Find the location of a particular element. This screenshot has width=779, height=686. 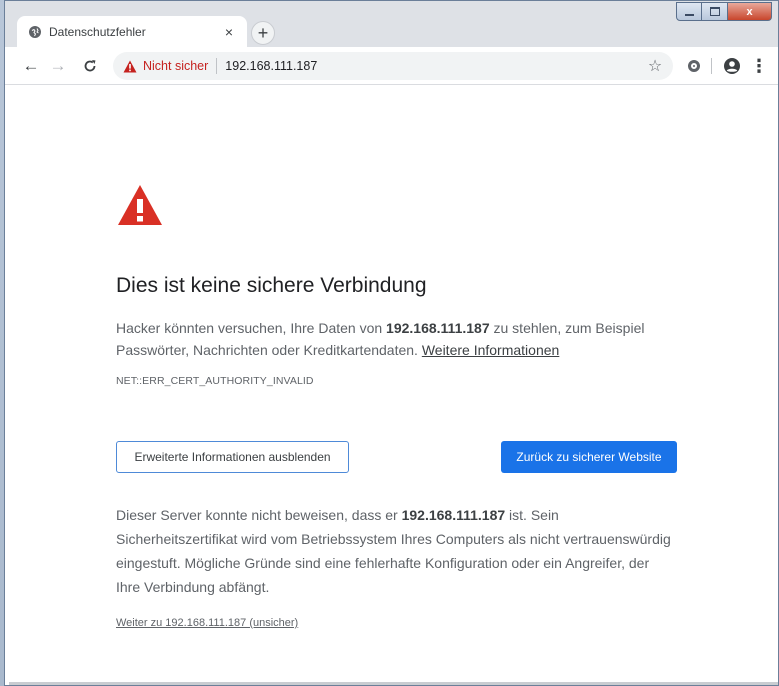

window-bottom-border is located at coordinates (393, 683).